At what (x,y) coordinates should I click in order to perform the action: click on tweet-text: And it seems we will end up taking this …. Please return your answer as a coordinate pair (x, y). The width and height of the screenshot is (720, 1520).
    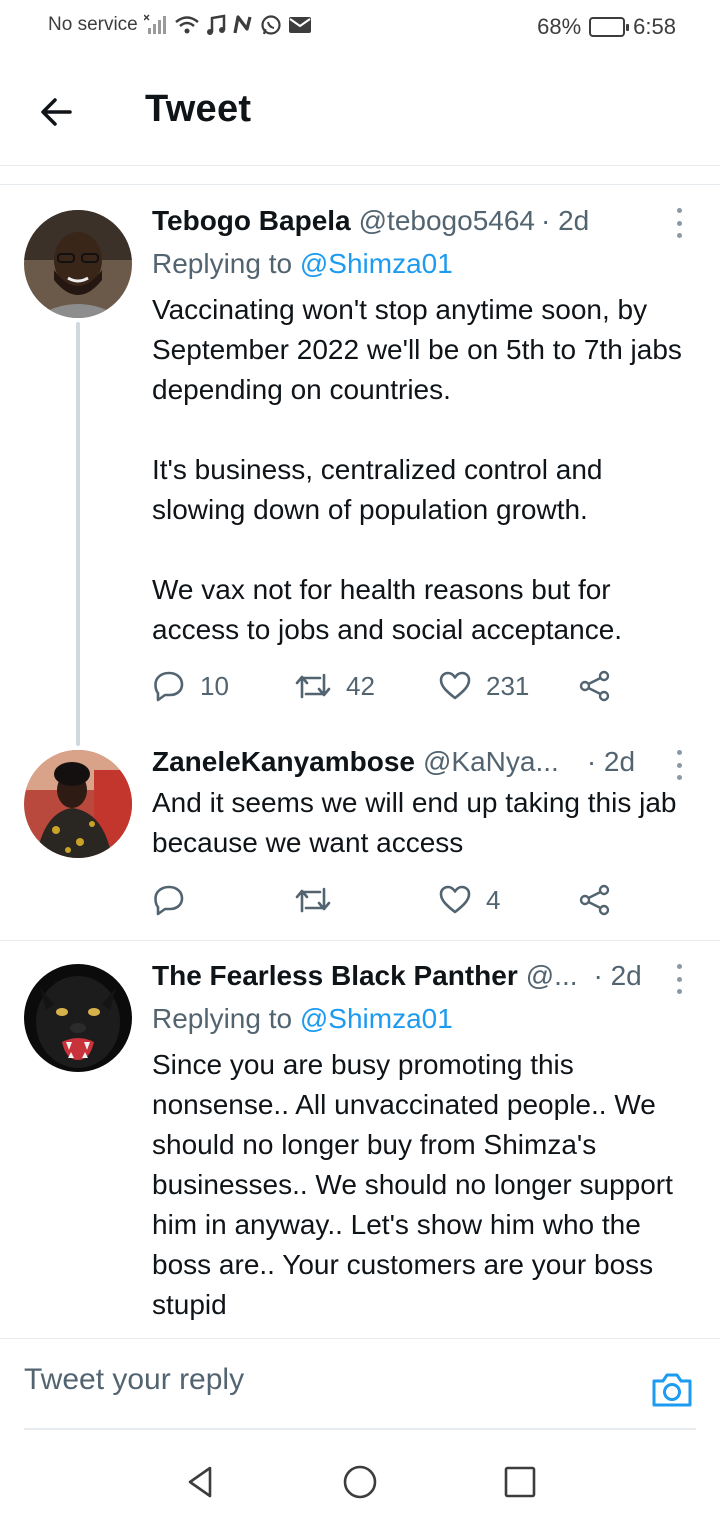
    Looking at the image, I should click on (418, 822).